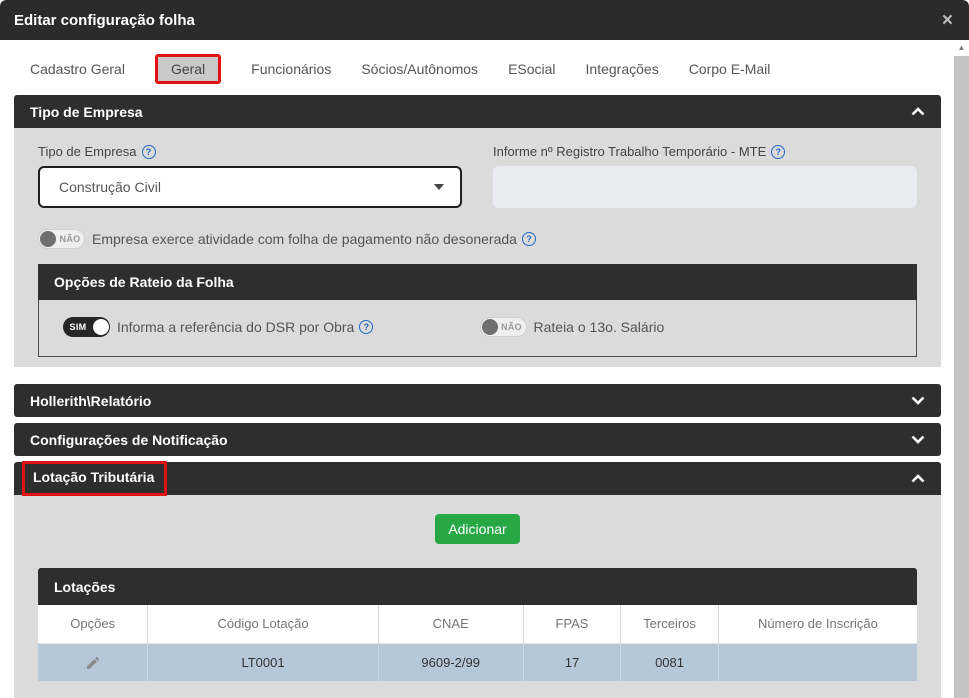  I want to click on col-cnae: CNAE, so click(451, 624).